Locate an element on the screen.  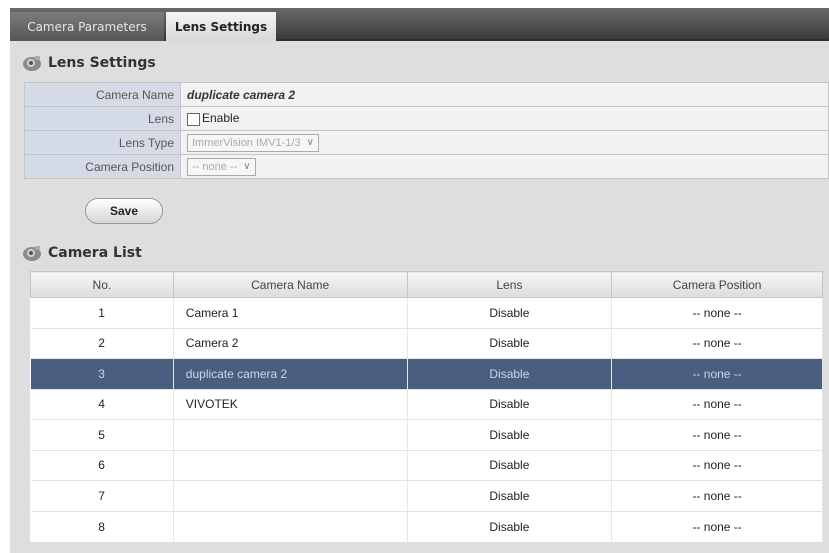
table-header-row: No. Camera Name Lens Camera Position is located at coordinates (426, 284).